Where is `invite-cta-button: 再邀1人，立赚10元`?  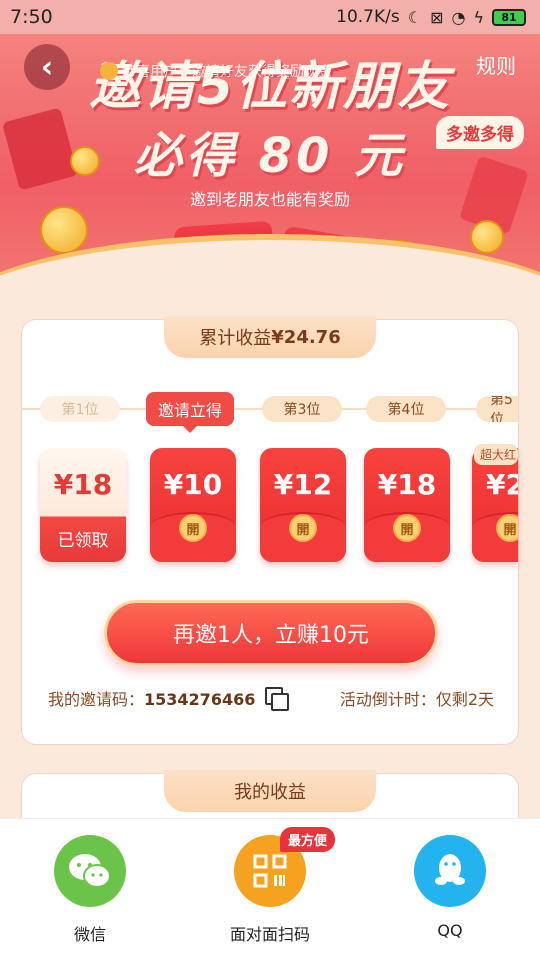 invite-cta-button: 再邀1人，立赚10元 is located at coordinates (271, 633).